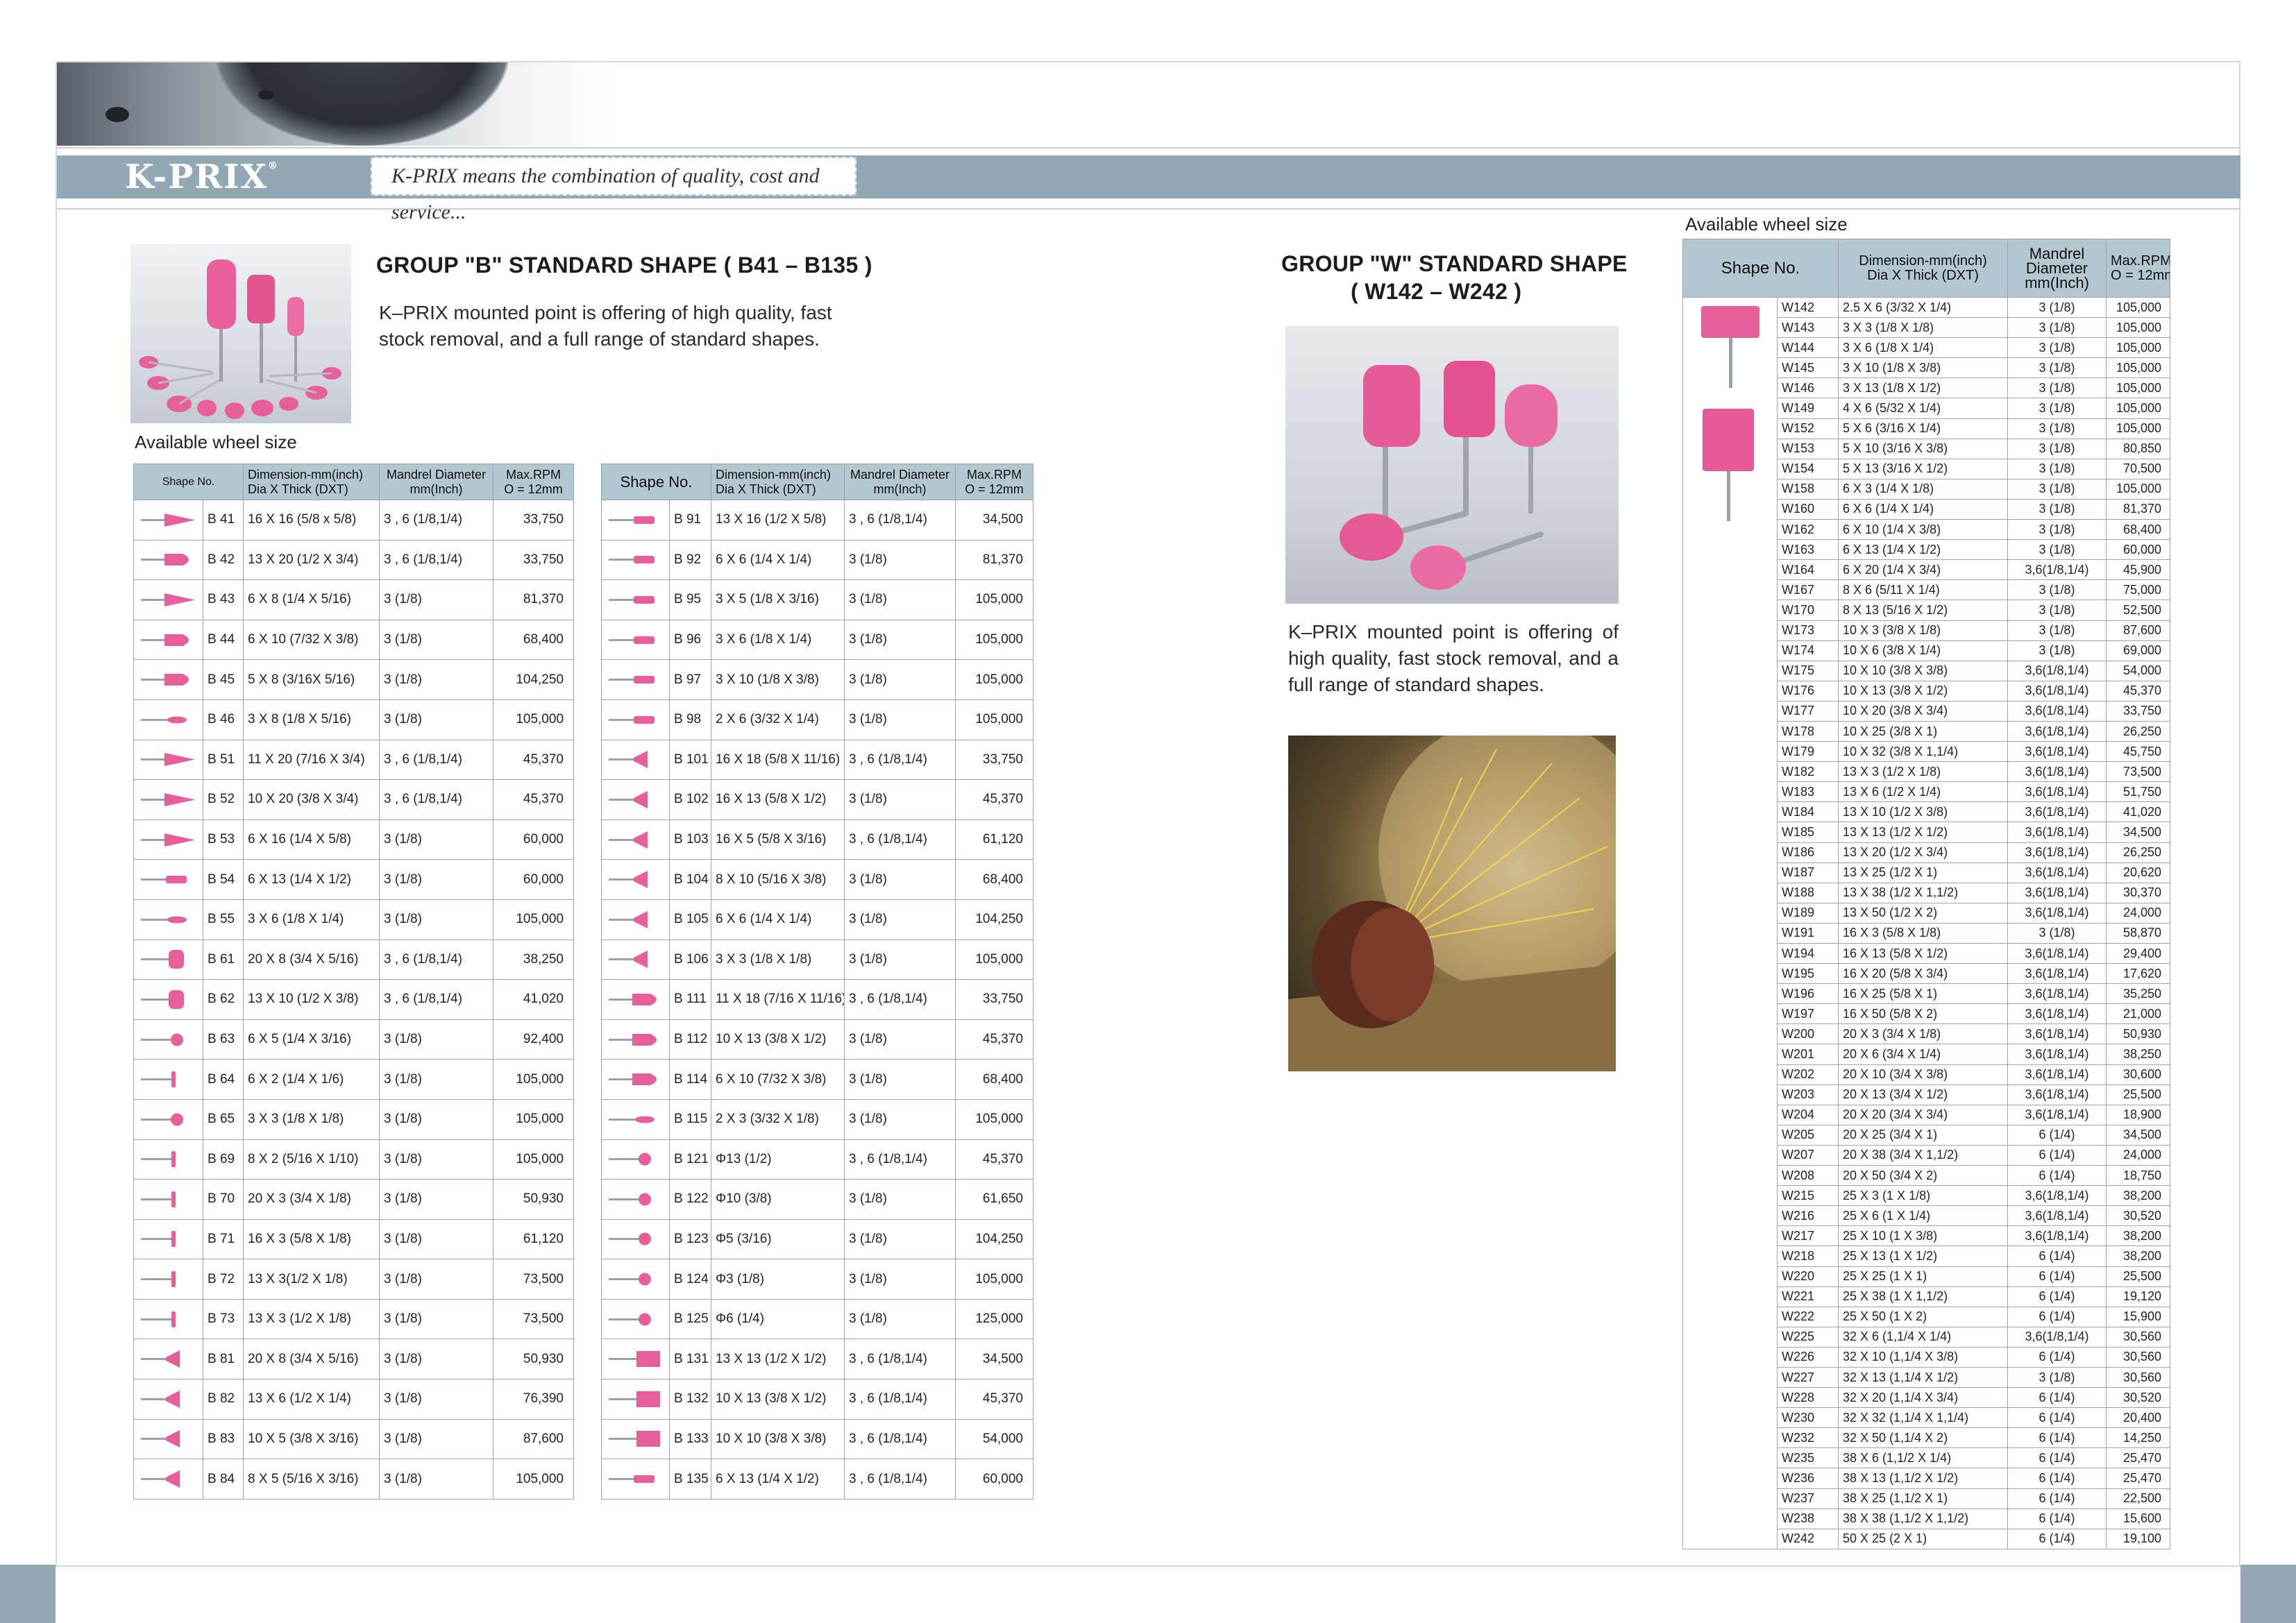  Describe the element at coordinates (223, 560) in the screenshot. I see `shape-number: B 42` at that location.